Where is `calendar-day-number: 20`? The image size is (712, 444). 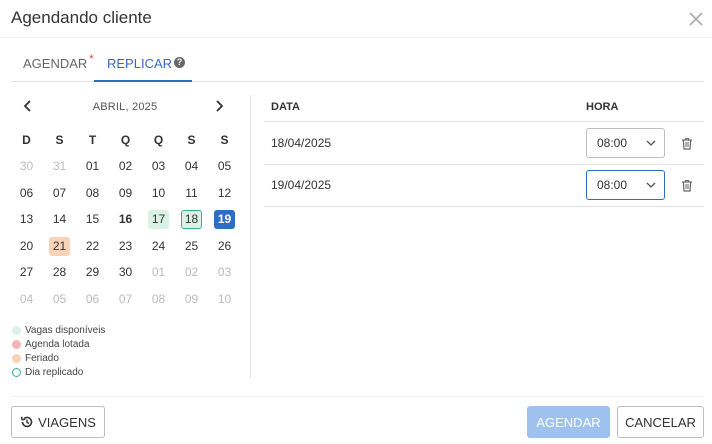 calendar-day-number: 20 is located at coordinates (26, 245).